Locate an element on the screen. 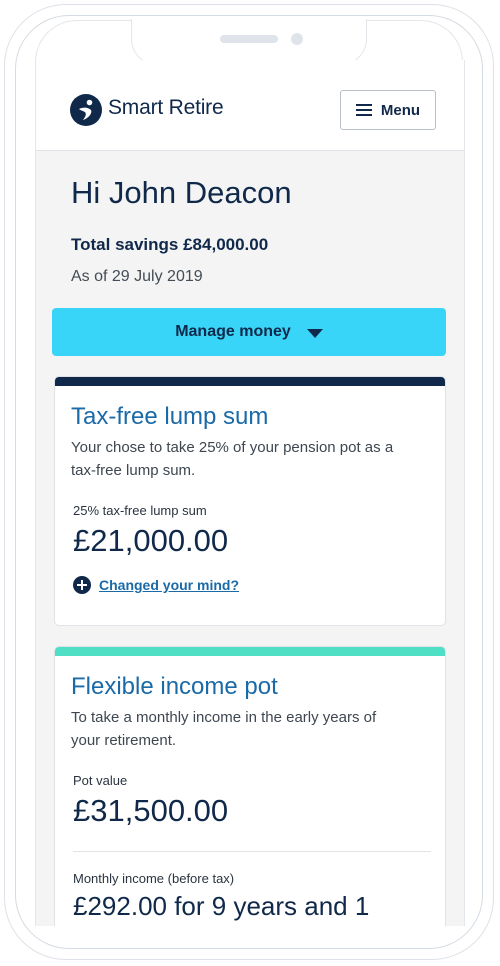 The height and width of the screenshot is (966, 500). page-title: Hi John Deacon is located at coordinates (181, 192).